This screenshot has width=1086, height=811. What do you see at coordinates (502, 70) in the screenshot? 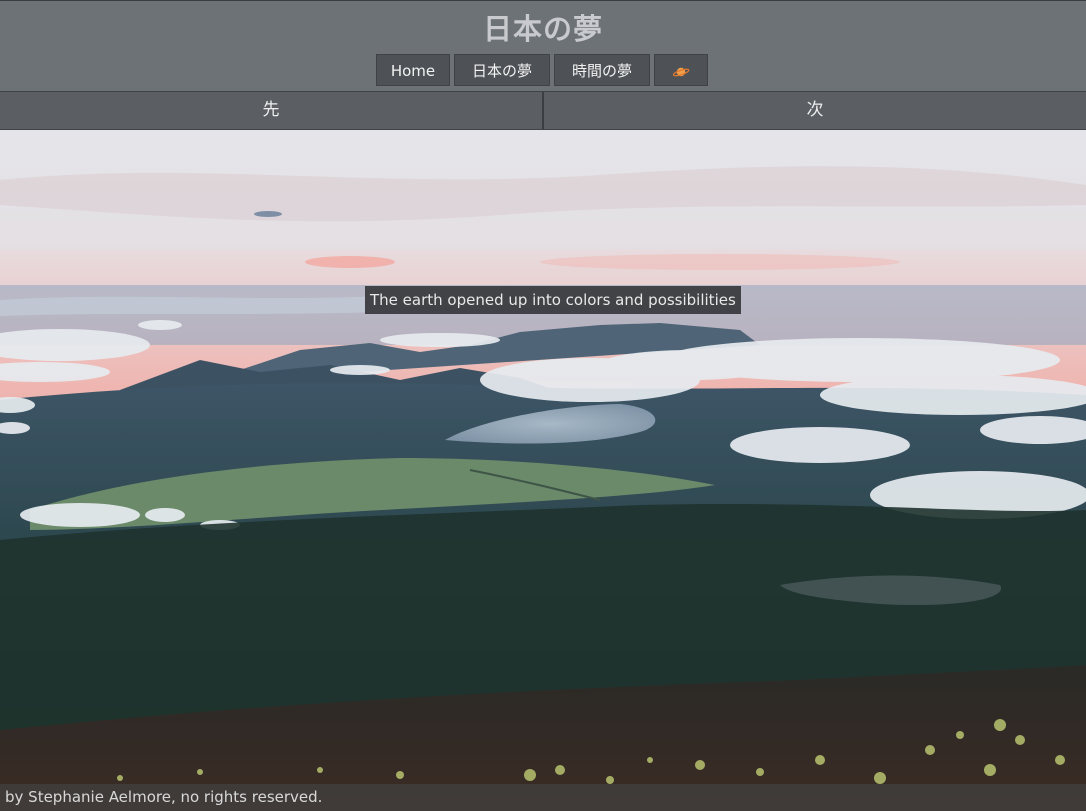
I see `nav-japan-dream-button: 日本の夢` at bounding box center [502, 70].